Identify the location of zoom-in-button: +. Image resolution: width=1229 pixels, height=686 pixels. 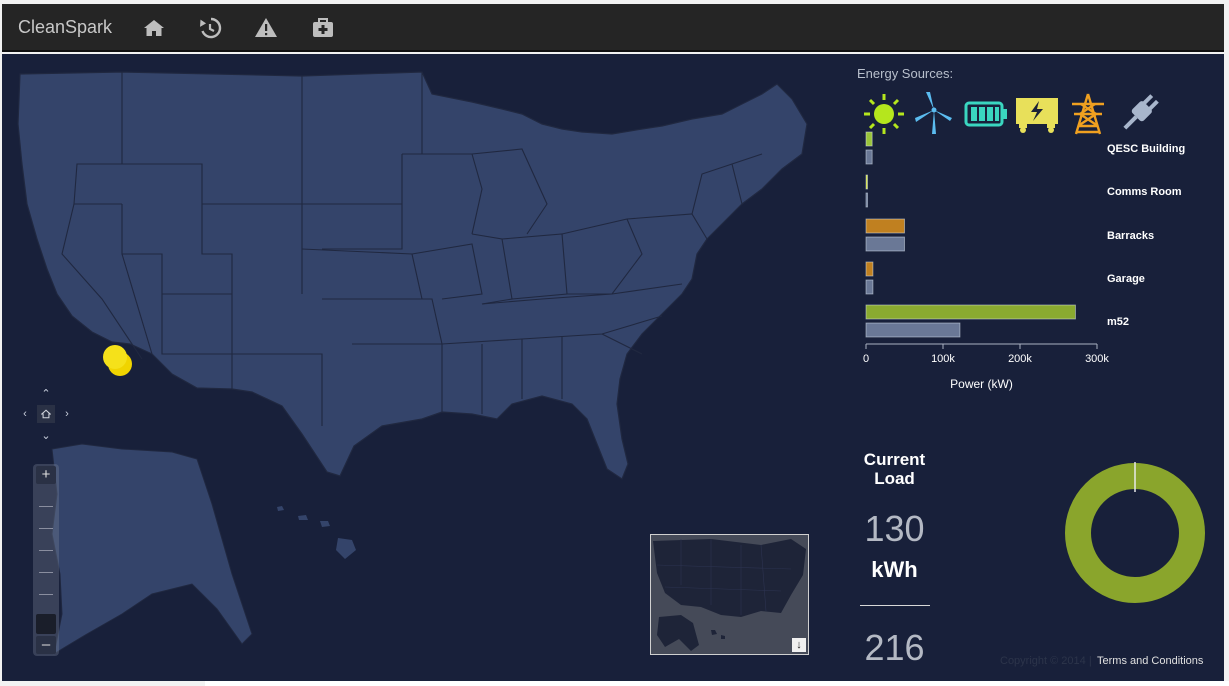
(46, 475).